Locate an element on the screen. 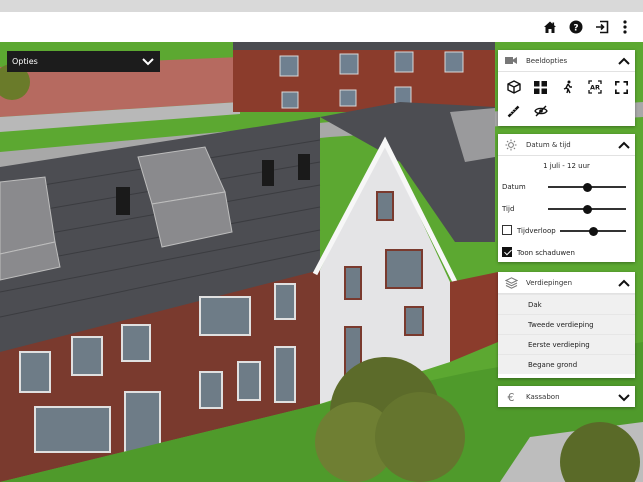 The width and height of the screenshot is (643, 482). more-vertical-icon is located at coordinates (625, 27).